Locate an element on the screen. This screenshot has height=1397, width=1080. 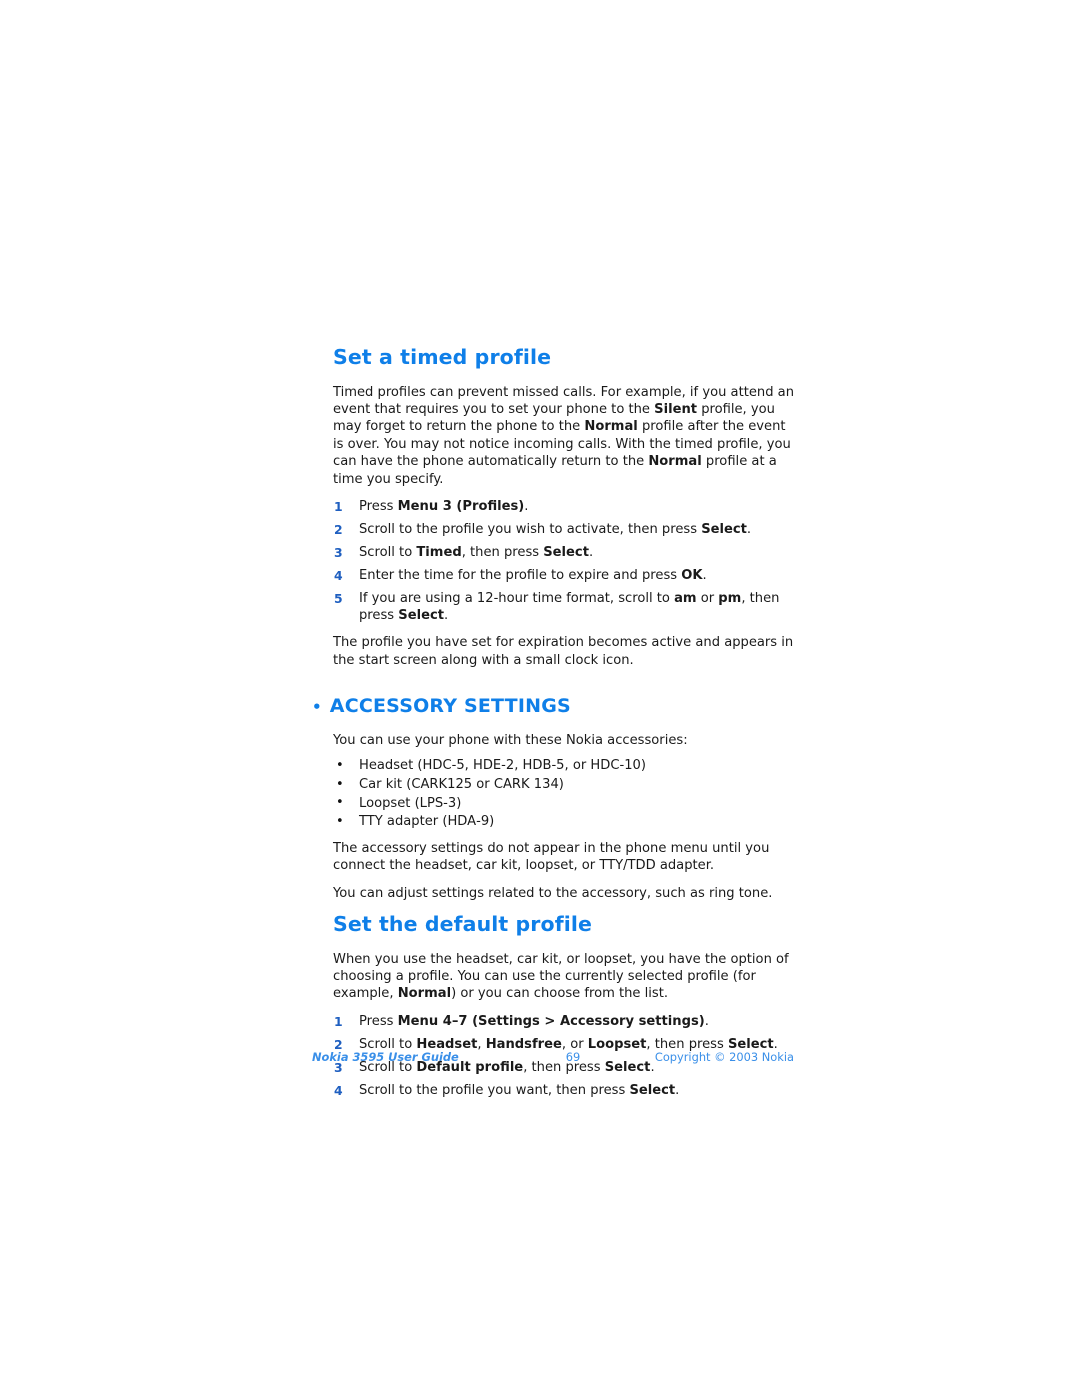
list-item-label: Headset (HDC‑5, HDE‑2, HDB‑5, or HDC‑10) is located at coordinates (502, 766).